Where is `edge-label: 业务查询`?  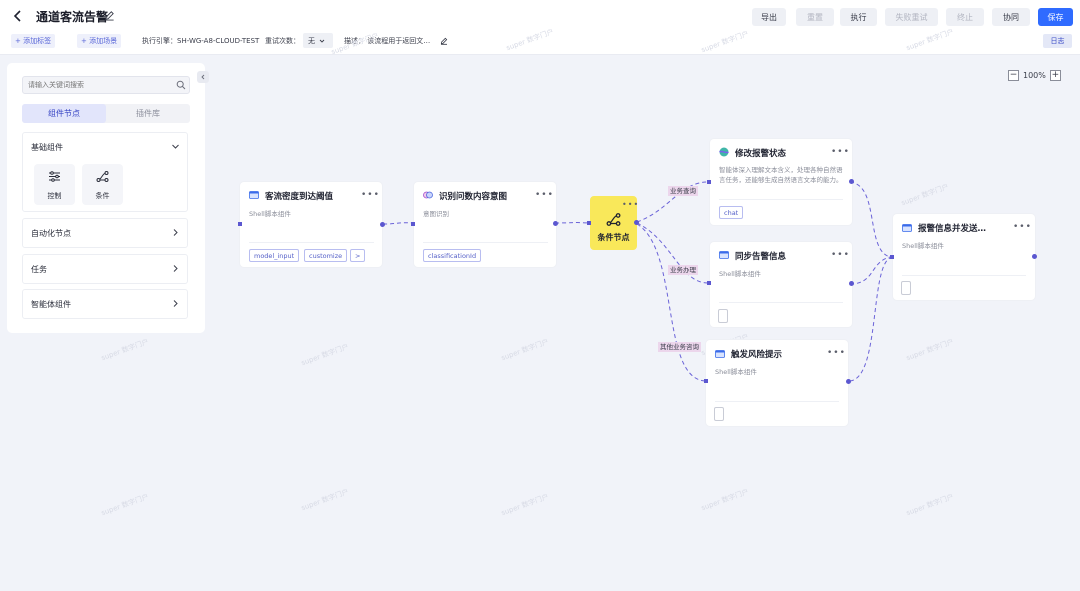 edge-label: 业务查询 is located at coordinates (683, 191).